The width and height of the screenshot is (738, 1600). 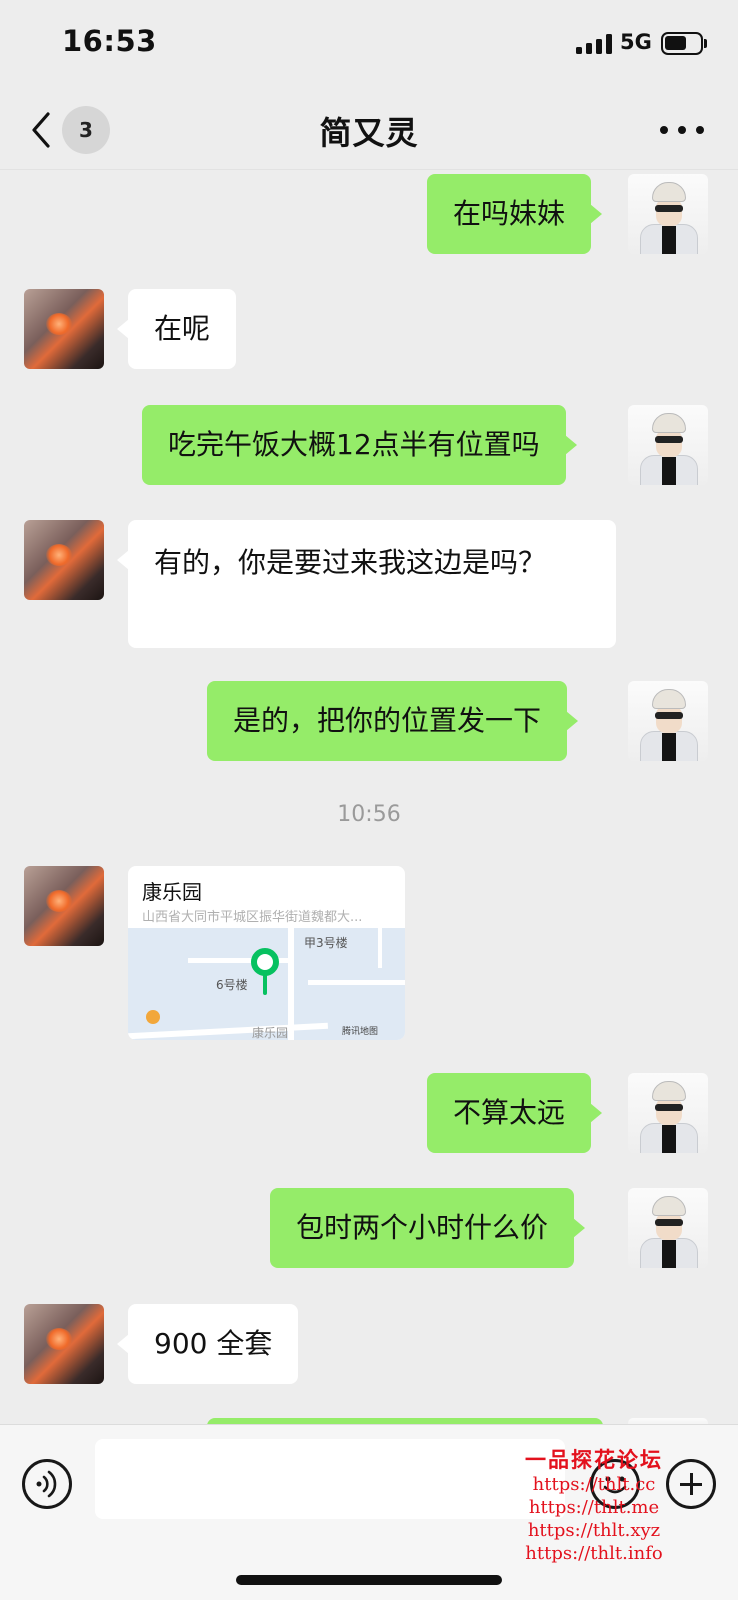 I want to click on home-indicator, so click(x=369, y=1580).